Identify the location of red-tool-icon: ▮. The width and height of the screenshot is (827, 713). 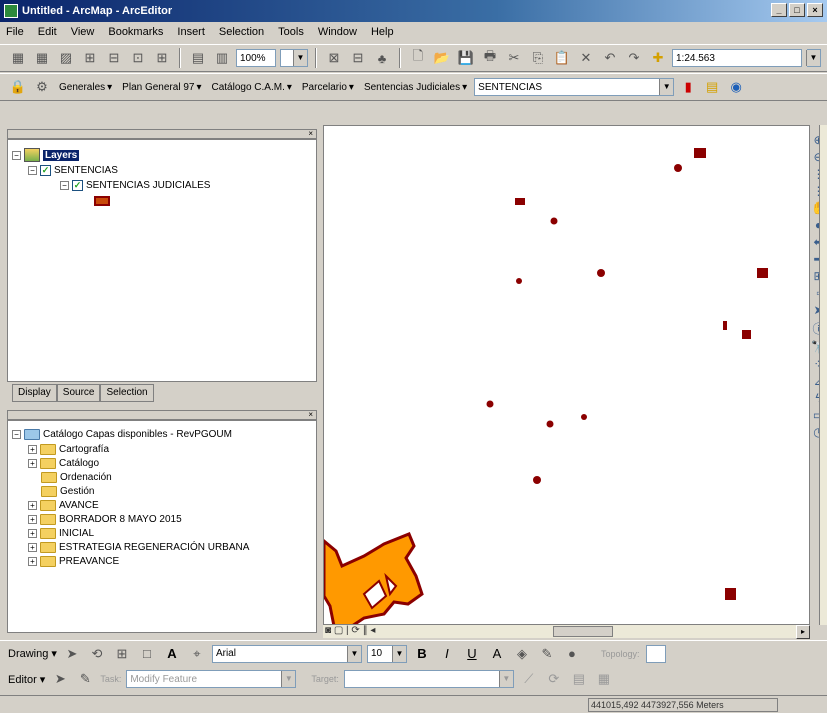
(688, 87).